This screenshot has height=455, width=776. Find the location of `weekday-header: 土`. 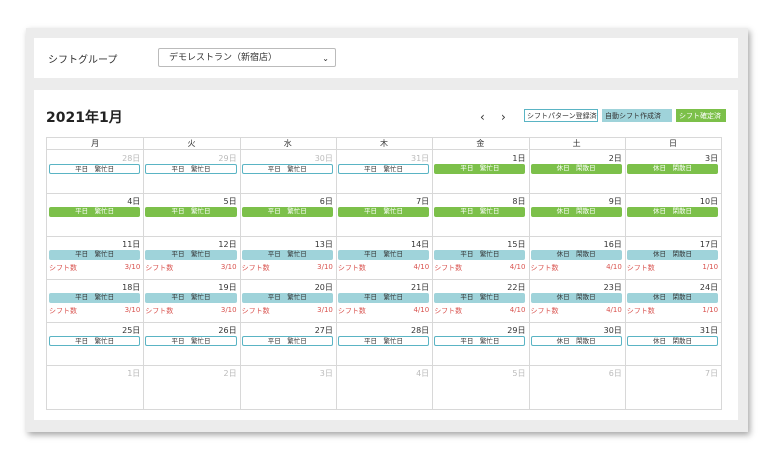

weekday-header: 土 is located at coordinates (576, 144).